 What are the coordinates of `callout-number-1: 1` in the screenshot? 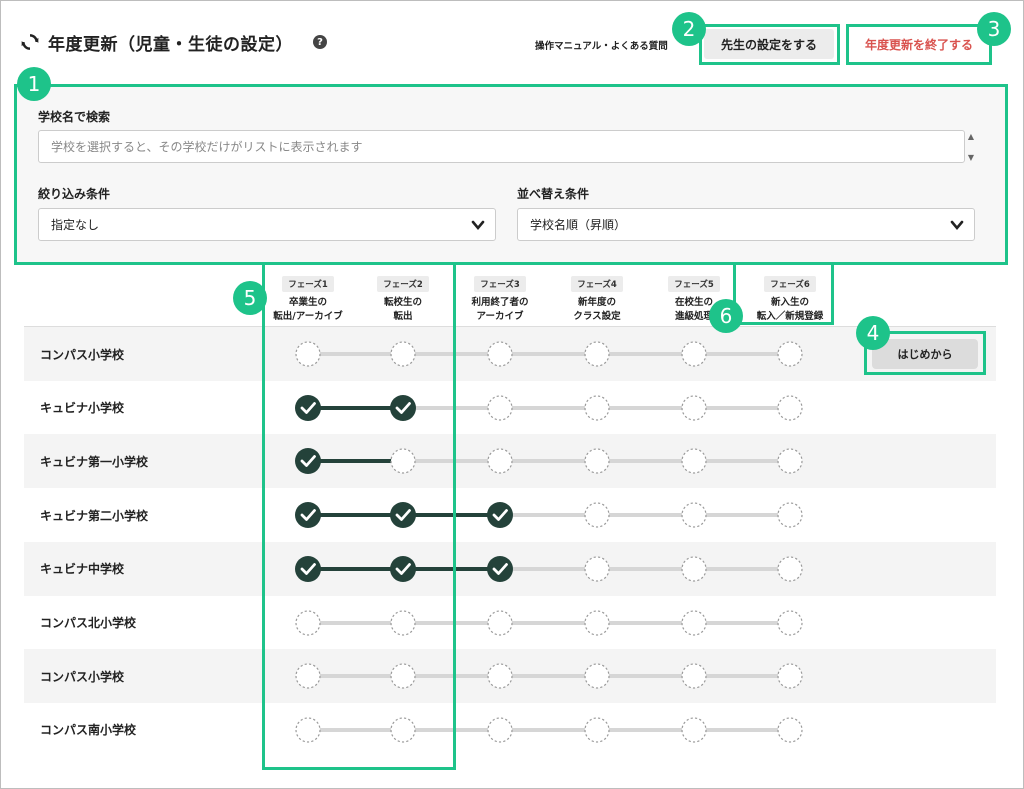 It's located at (34, 84).